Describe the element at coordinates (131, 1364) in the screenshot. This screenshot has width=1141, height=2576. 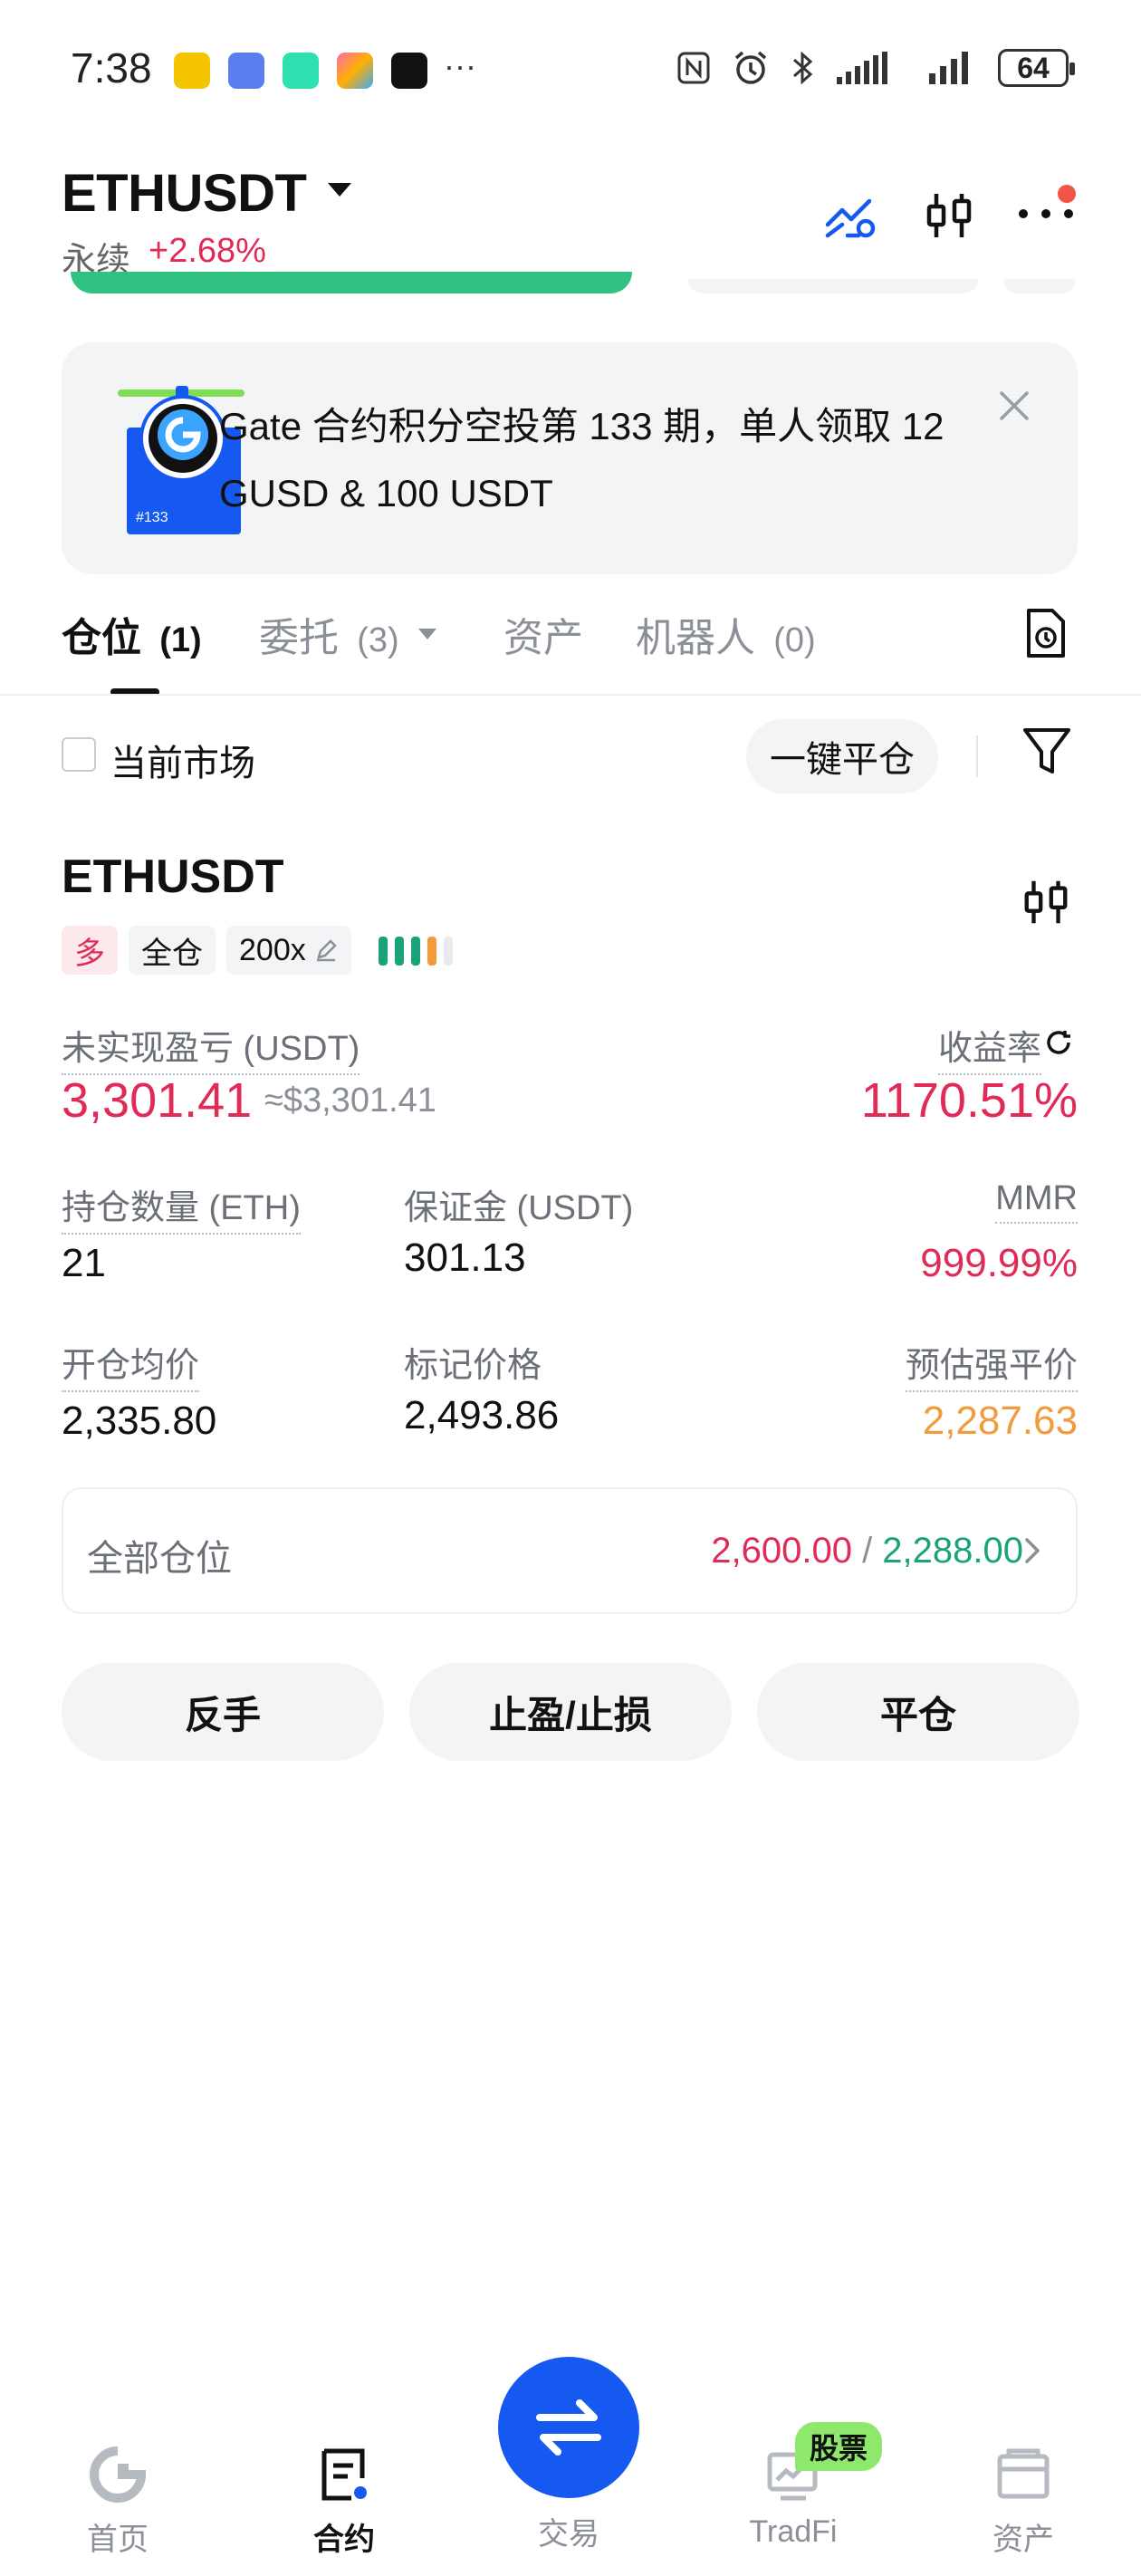
I see `entry-price-label: 开仓均价` at that location.